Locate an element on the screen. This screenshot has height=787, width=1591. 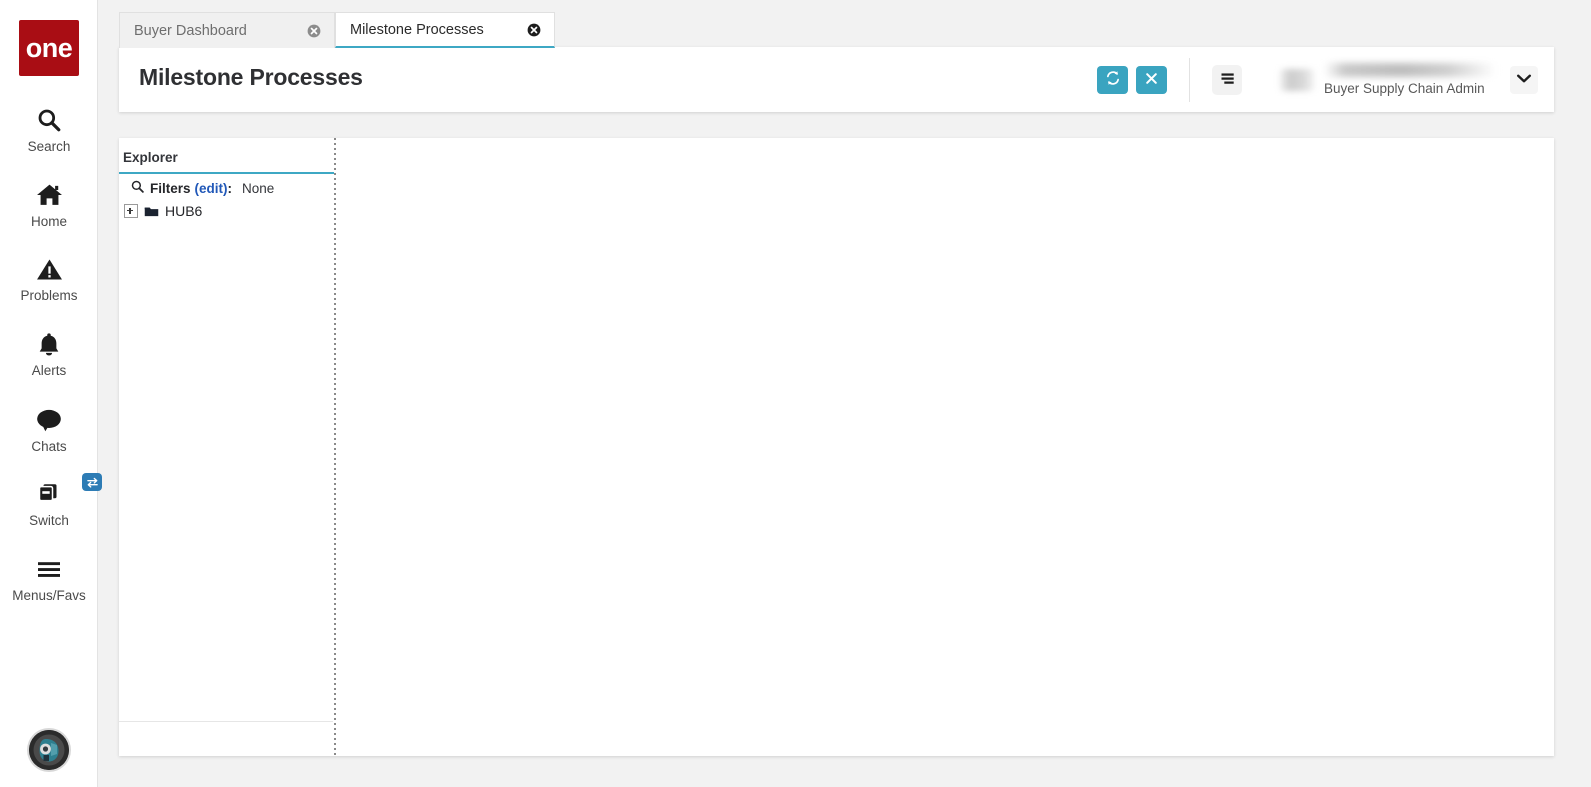
explorer-panel-divider is located at coordinates (226, 721).